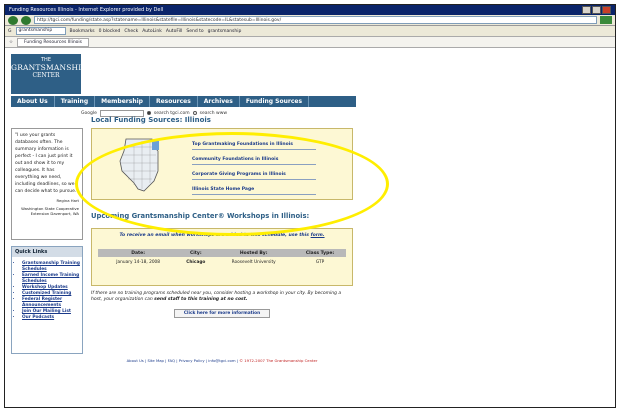  What do you see at coordinates (75, 101) in the screenshot?
I see `nav-training: Training` at bounding box center [75, 101].